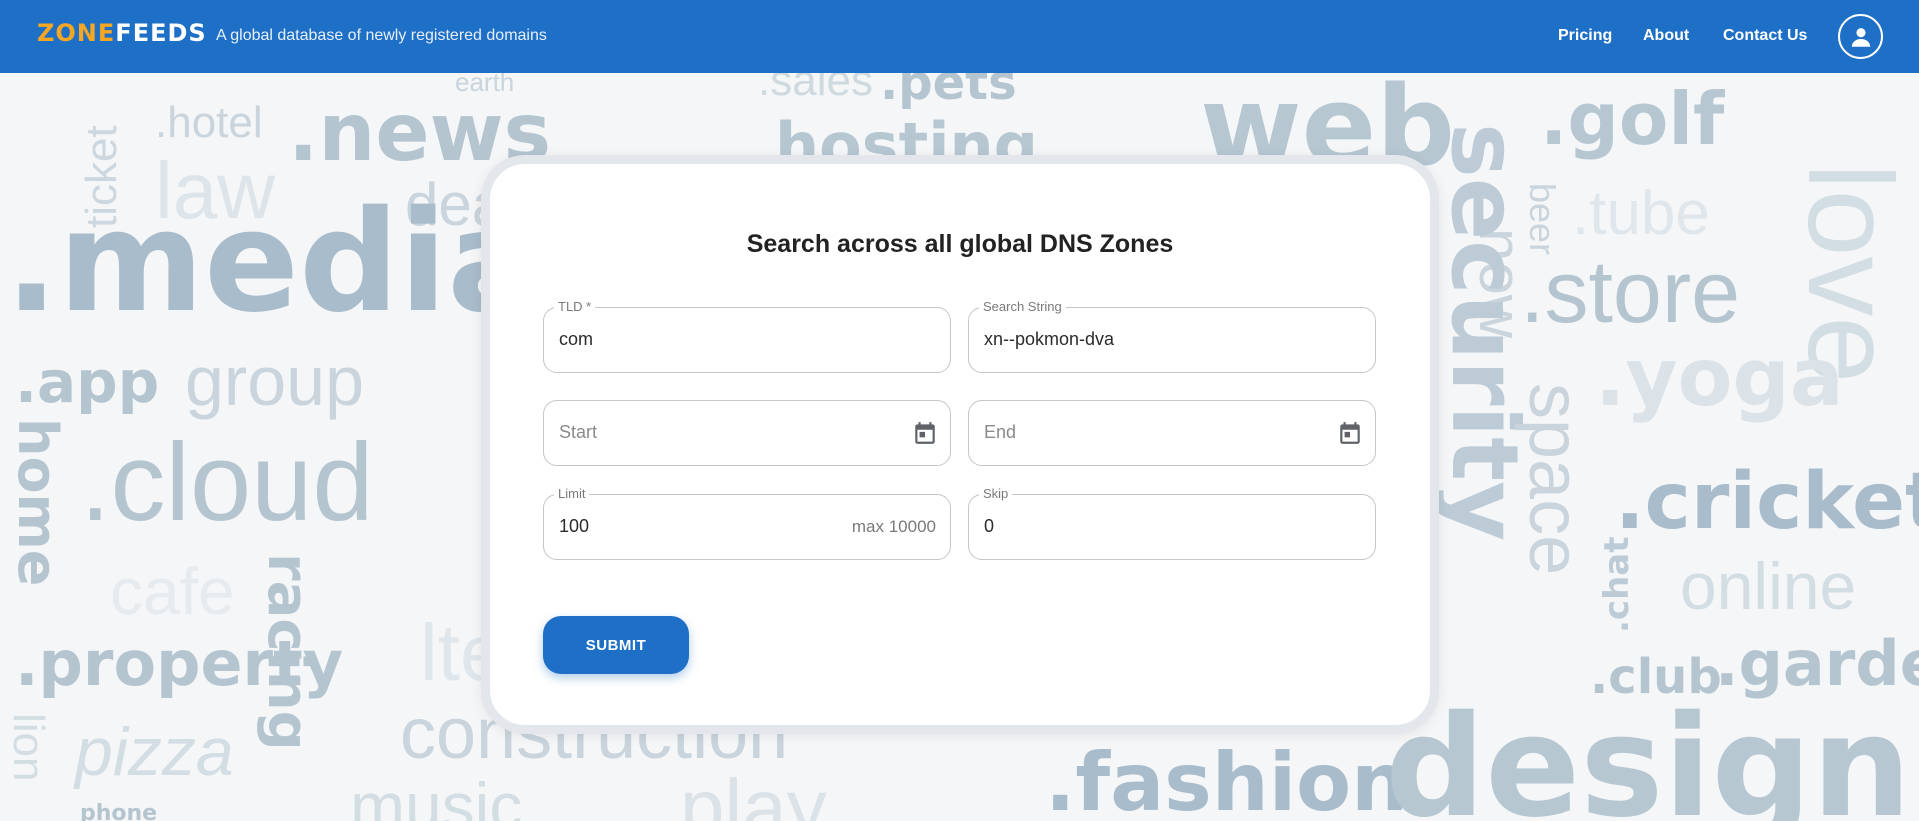  What do you see at coordinates (1648, 753) in the screenshot?
I see `bg-word: design` at bounding box center [1648, 753].